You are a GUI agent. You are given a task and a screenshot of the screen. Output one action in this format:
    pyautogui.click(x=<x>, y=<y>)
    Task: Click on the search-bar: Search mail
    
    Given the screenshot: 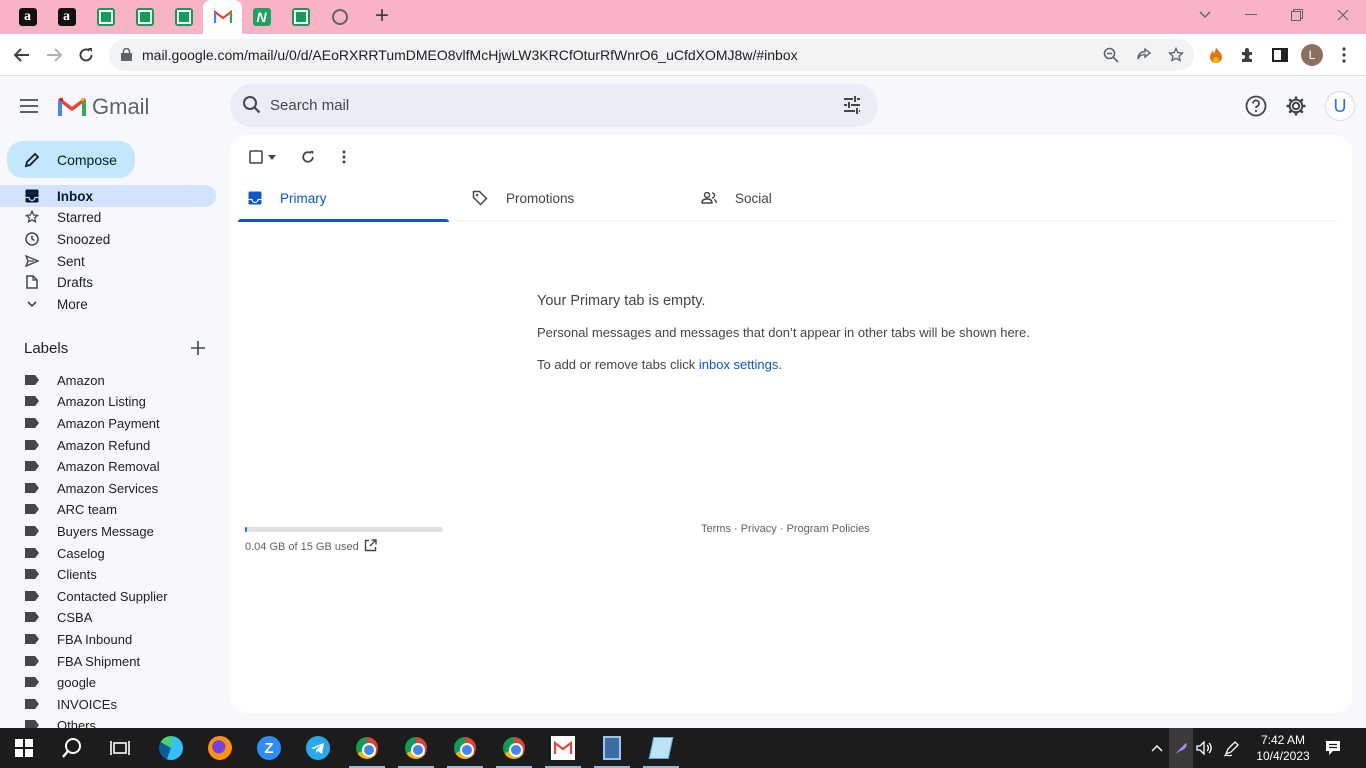 What is the action you would take?
    pyautogui.click(x=554, y=105)
    